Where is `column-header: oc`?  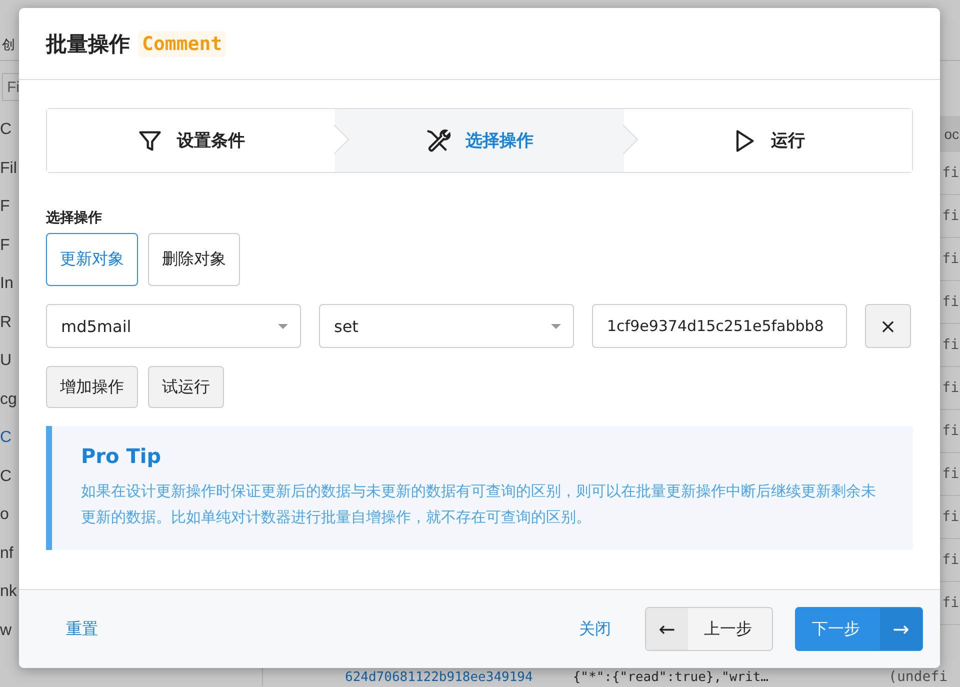 column-header: oc is located at coordinates (952, 134).